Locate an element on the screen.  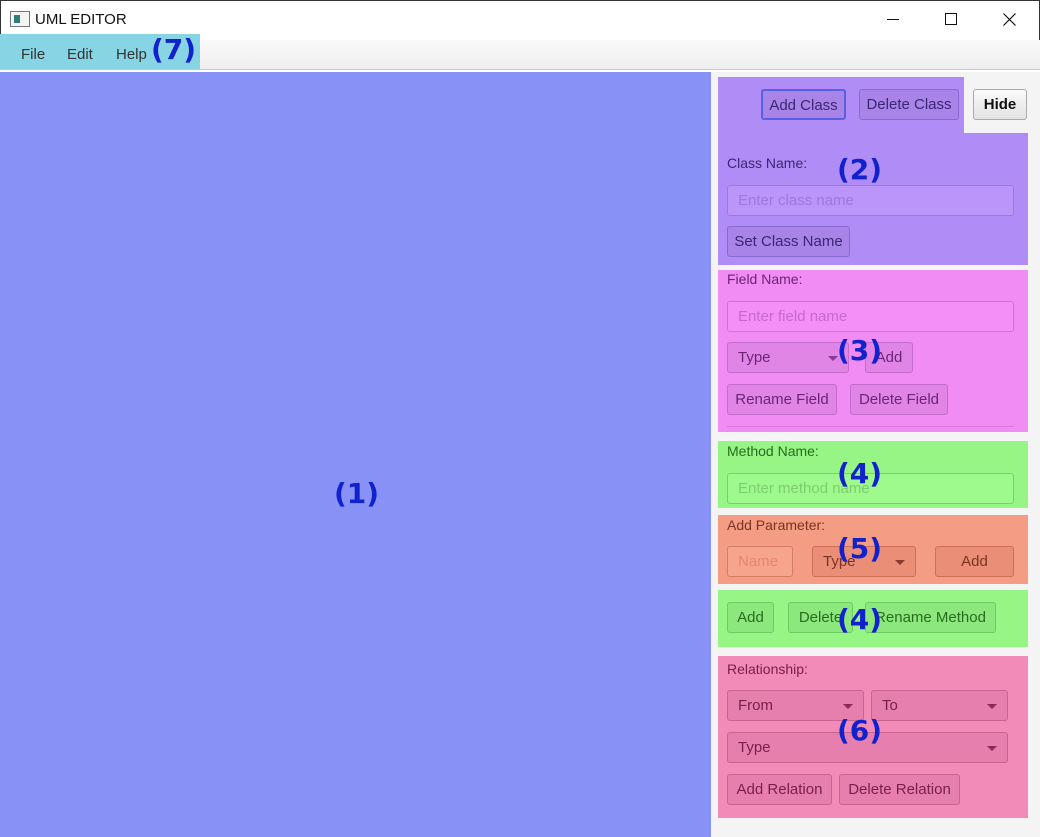
set-class-name-button: Set Class Name is located at coordinates (788, 241).